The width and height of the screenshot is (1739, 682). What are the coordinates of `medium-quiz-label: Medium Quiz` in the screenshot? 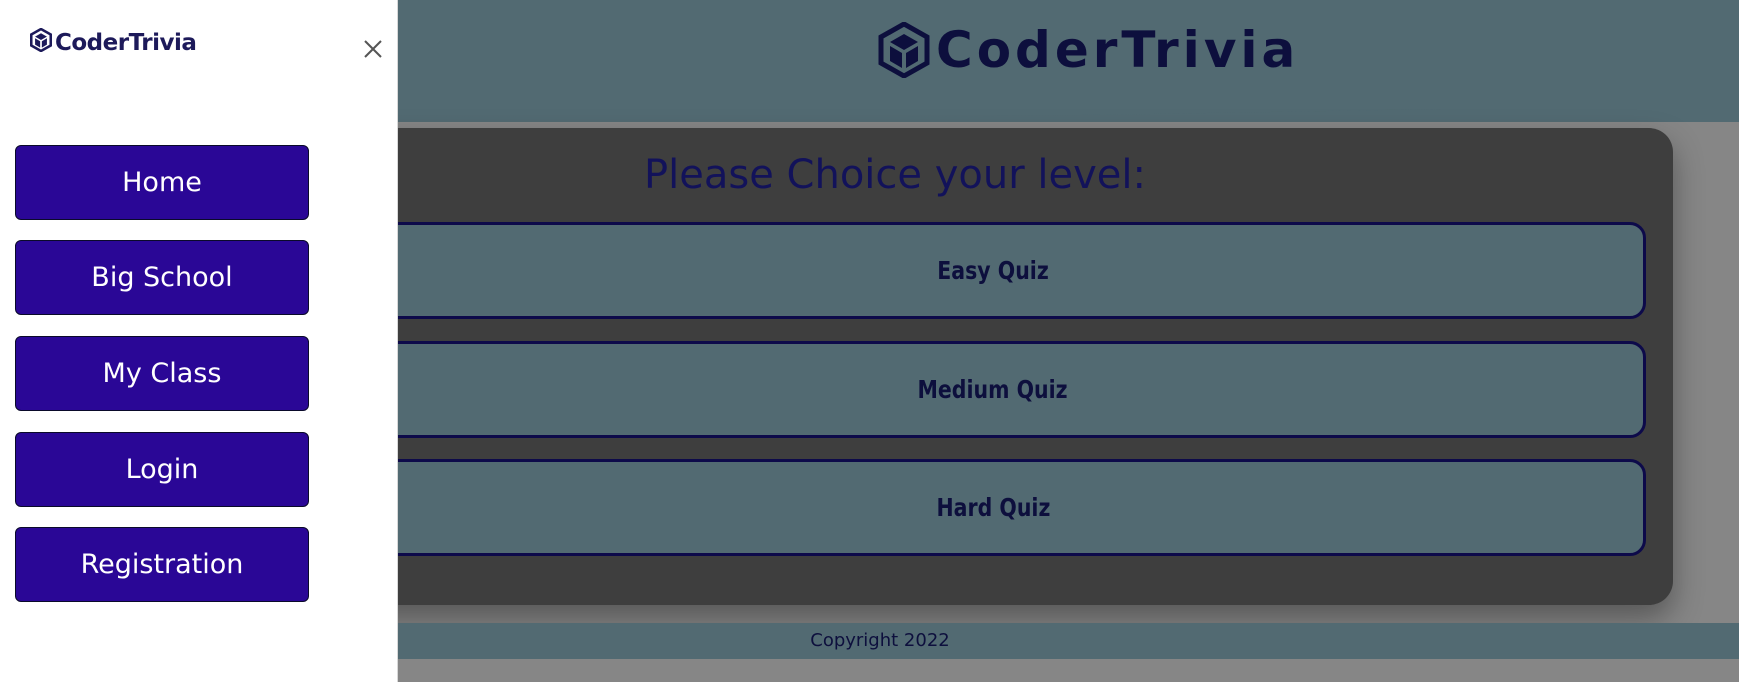 It's located at (993, 389).